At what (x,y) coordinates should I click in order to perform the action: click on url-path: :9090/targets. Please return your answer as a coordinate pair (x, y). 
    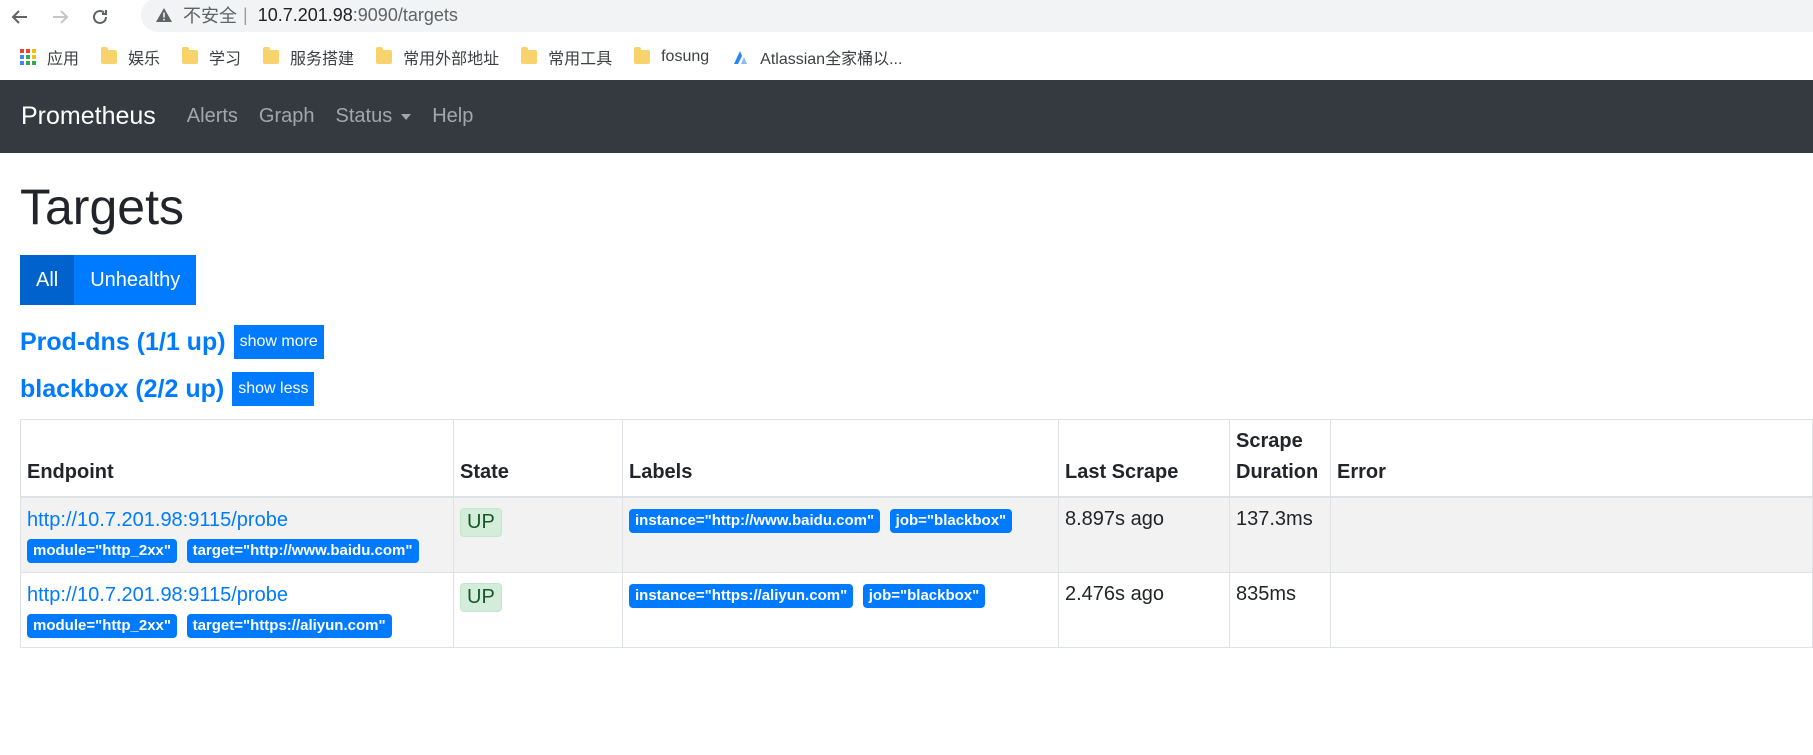
    Looking at the image, I should click on (405, 14).